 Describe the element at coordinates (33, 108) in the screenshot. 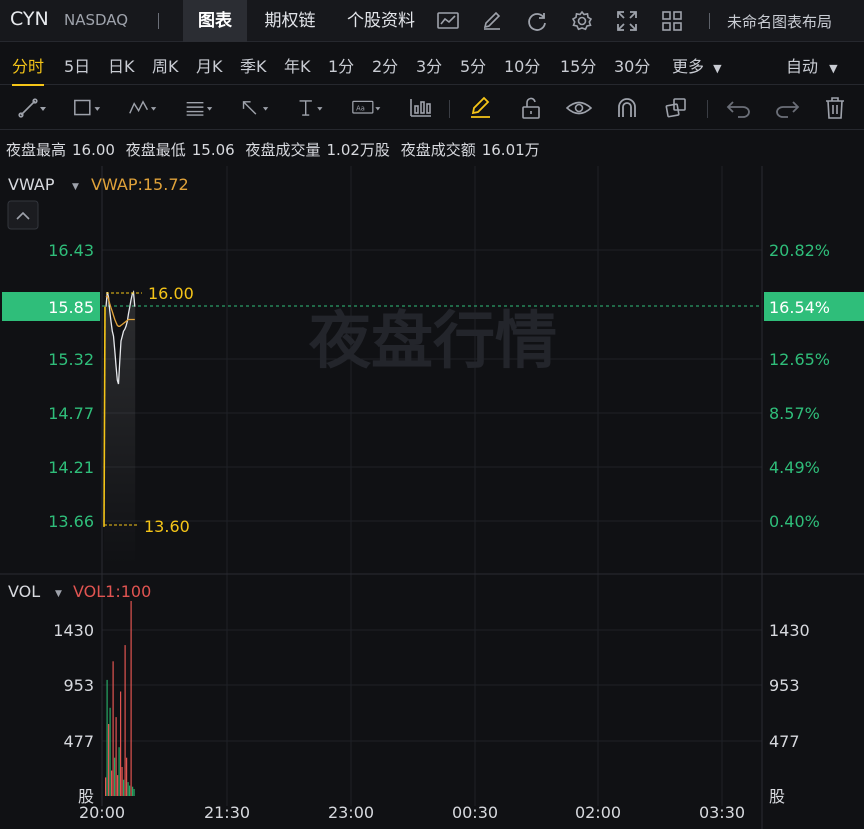

I see `trend-line-icon` at that location.